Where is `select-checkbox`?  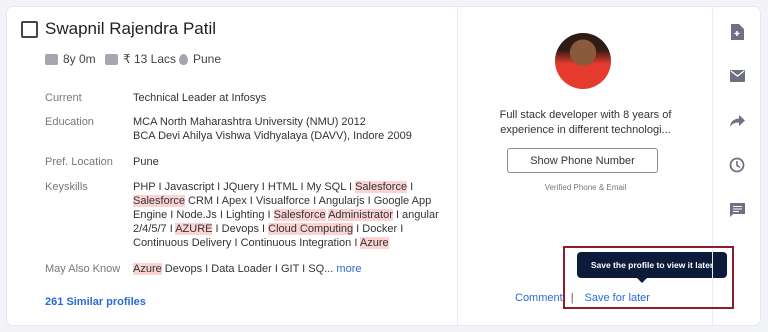
select-checkbox is located at coordinates (29, 29).